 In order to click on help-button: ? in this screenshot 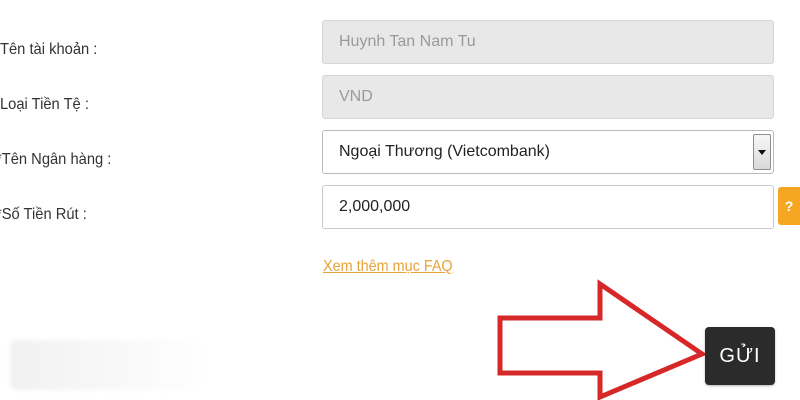, I will do `click(789, 206)`.